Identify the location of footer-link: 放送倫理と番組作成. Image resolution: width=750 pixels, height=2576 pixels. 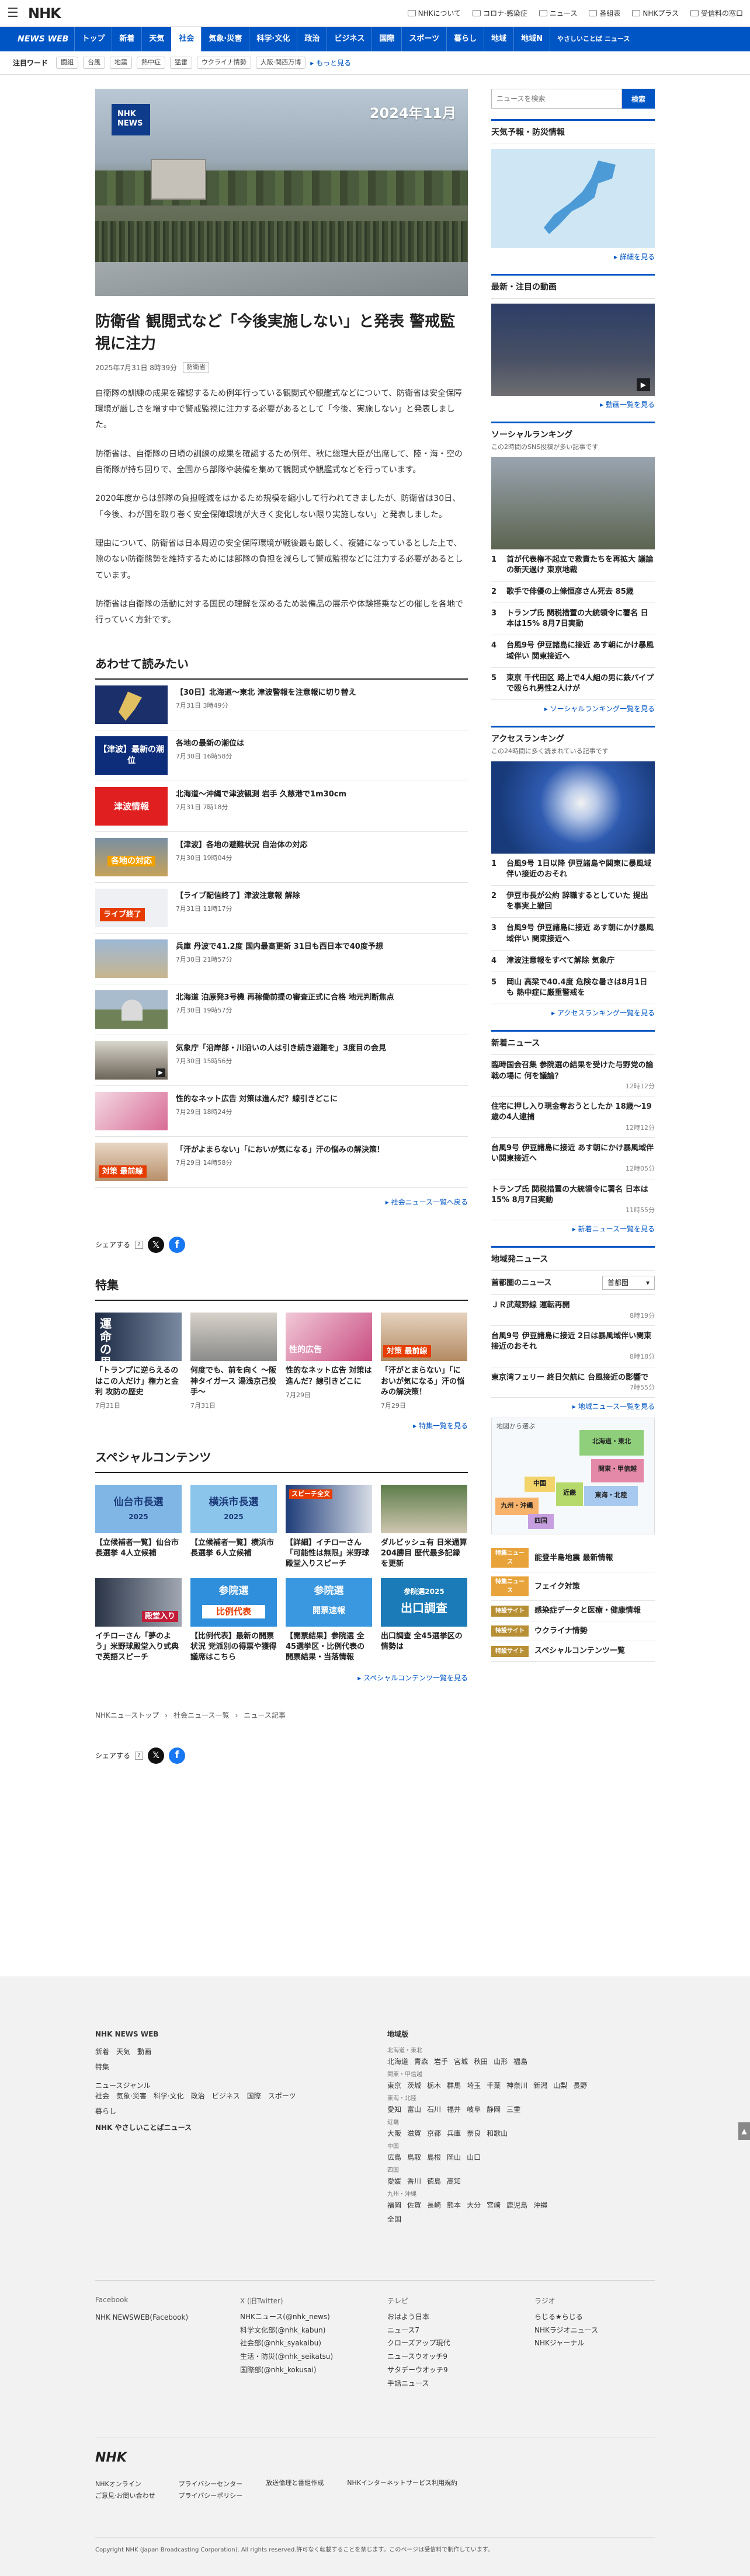
(295, 2490).